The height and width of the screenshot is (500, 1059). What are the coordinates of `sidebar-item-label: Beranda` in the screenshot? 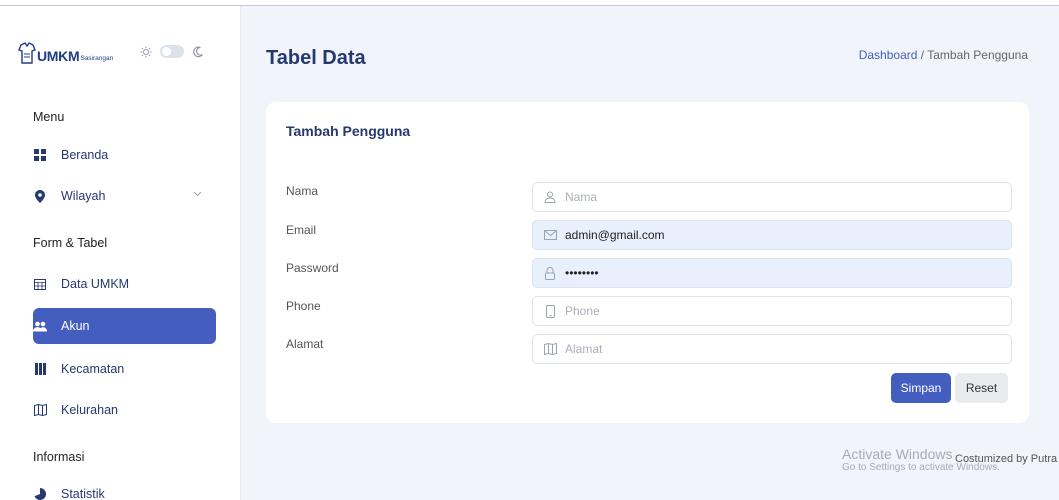 It's located at (85, 155).